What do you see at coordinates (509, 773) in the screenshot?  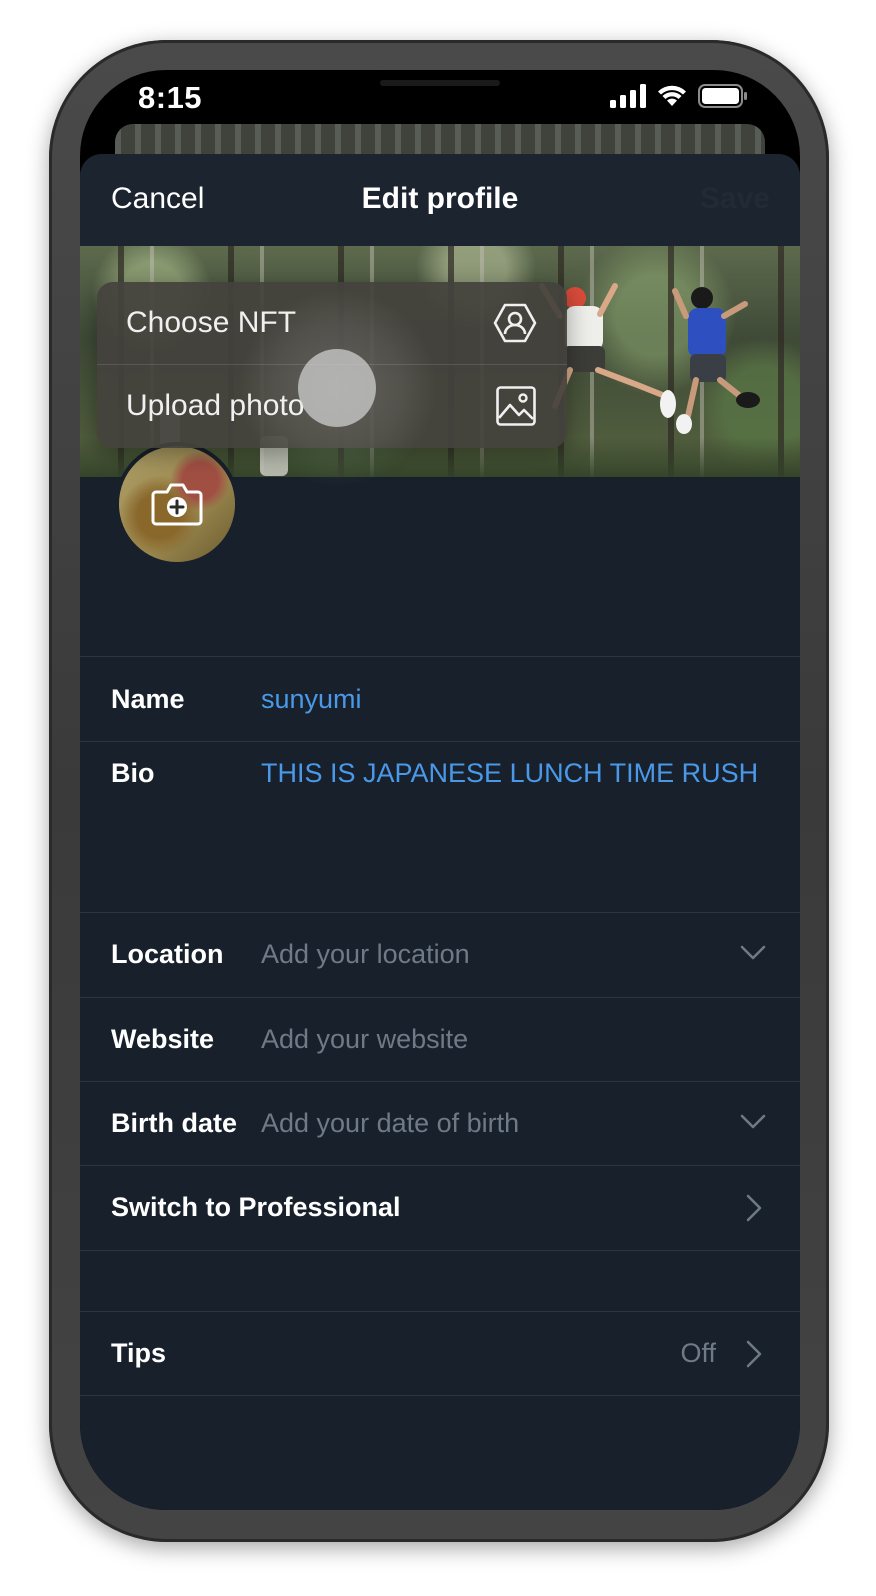 I see `bio-field: THIS IS JAPANESE LUNCH TIME RUSH` at bounding box center [509, 773].